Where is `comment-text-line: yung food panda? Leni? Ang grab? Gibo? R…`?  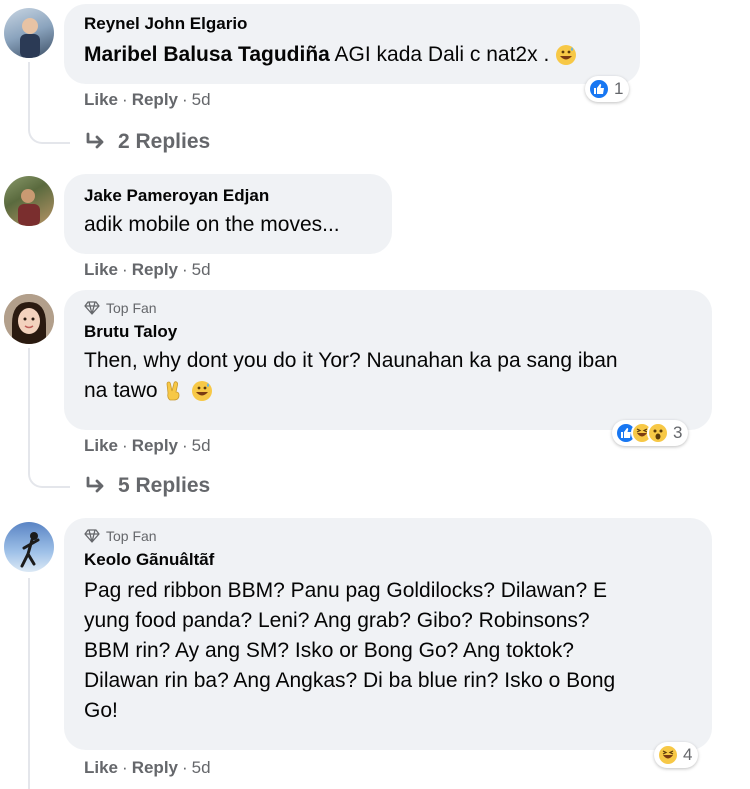
comment-text-line: yung food panda? Leni? Ang grab? Gibo? R… is located at coordinates (337, 620).